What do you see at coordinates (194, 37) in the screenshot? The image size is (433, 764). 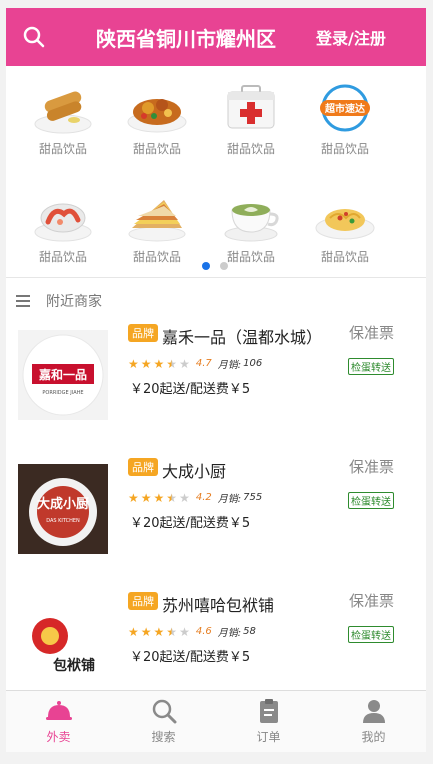 I see `location-title: 陕西省铜川市耀州区` at bounding box center [194, 37].